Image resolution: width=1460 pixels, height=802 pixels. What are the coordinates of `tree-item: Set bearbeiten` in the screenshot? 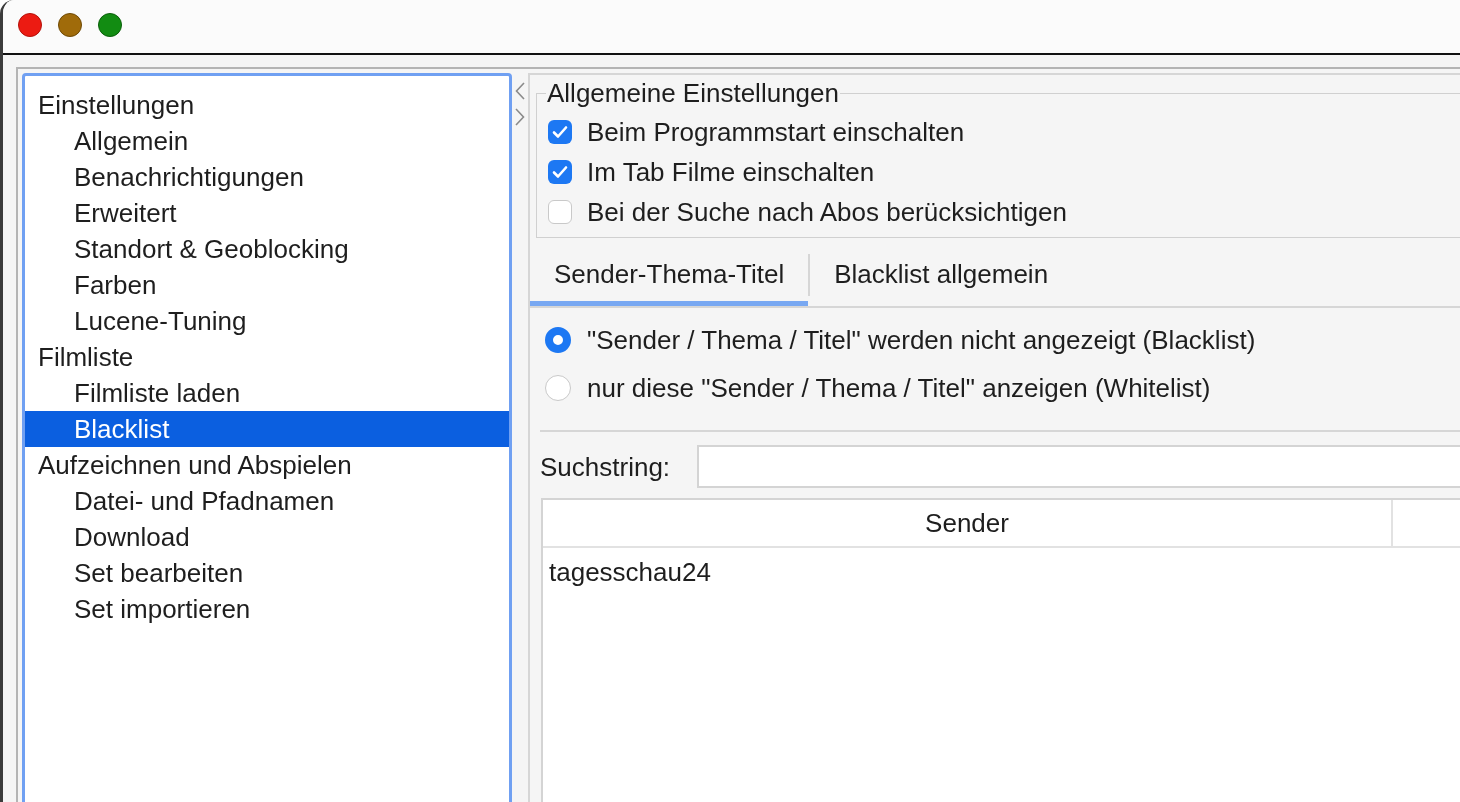 It's located at (267, 573).